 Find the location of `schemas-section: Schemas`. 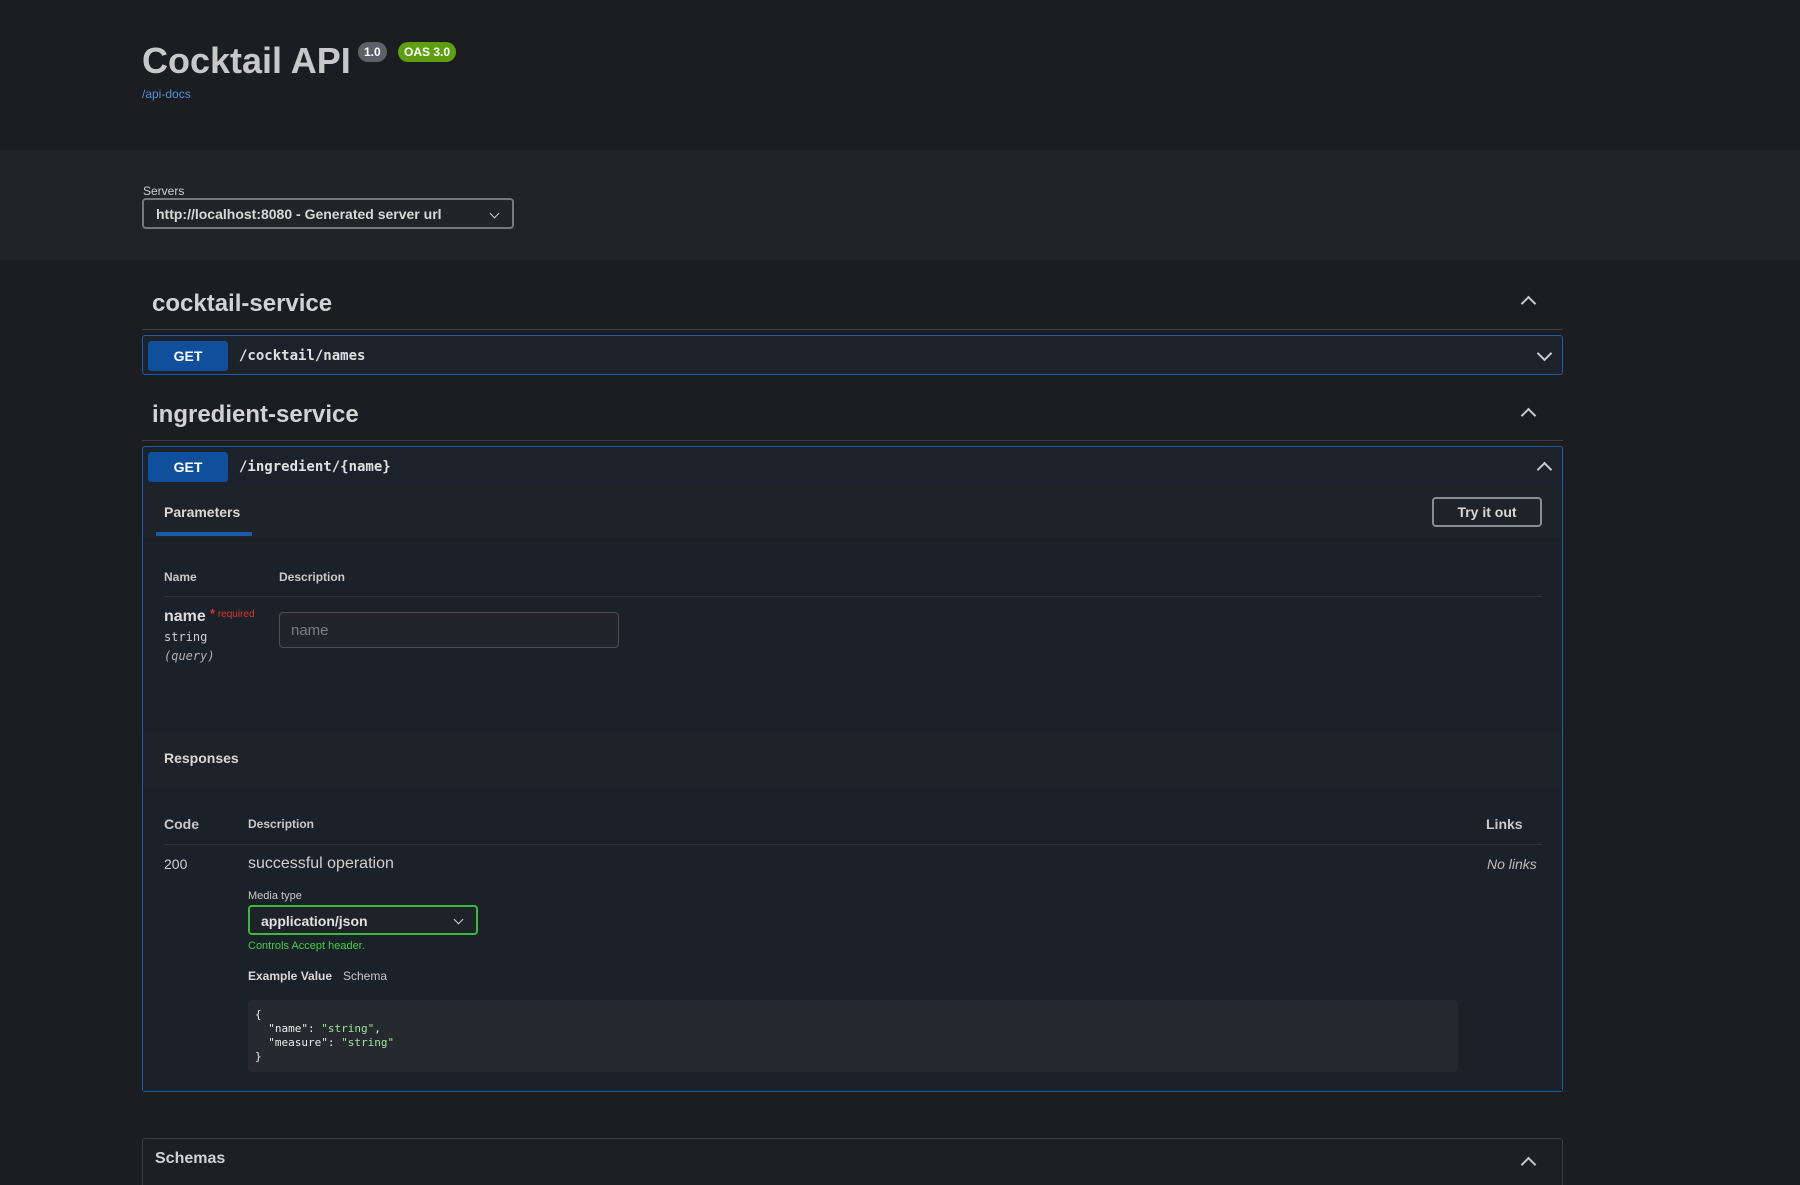

schemas-section: Schemas is located at coordinates (852, 1161).